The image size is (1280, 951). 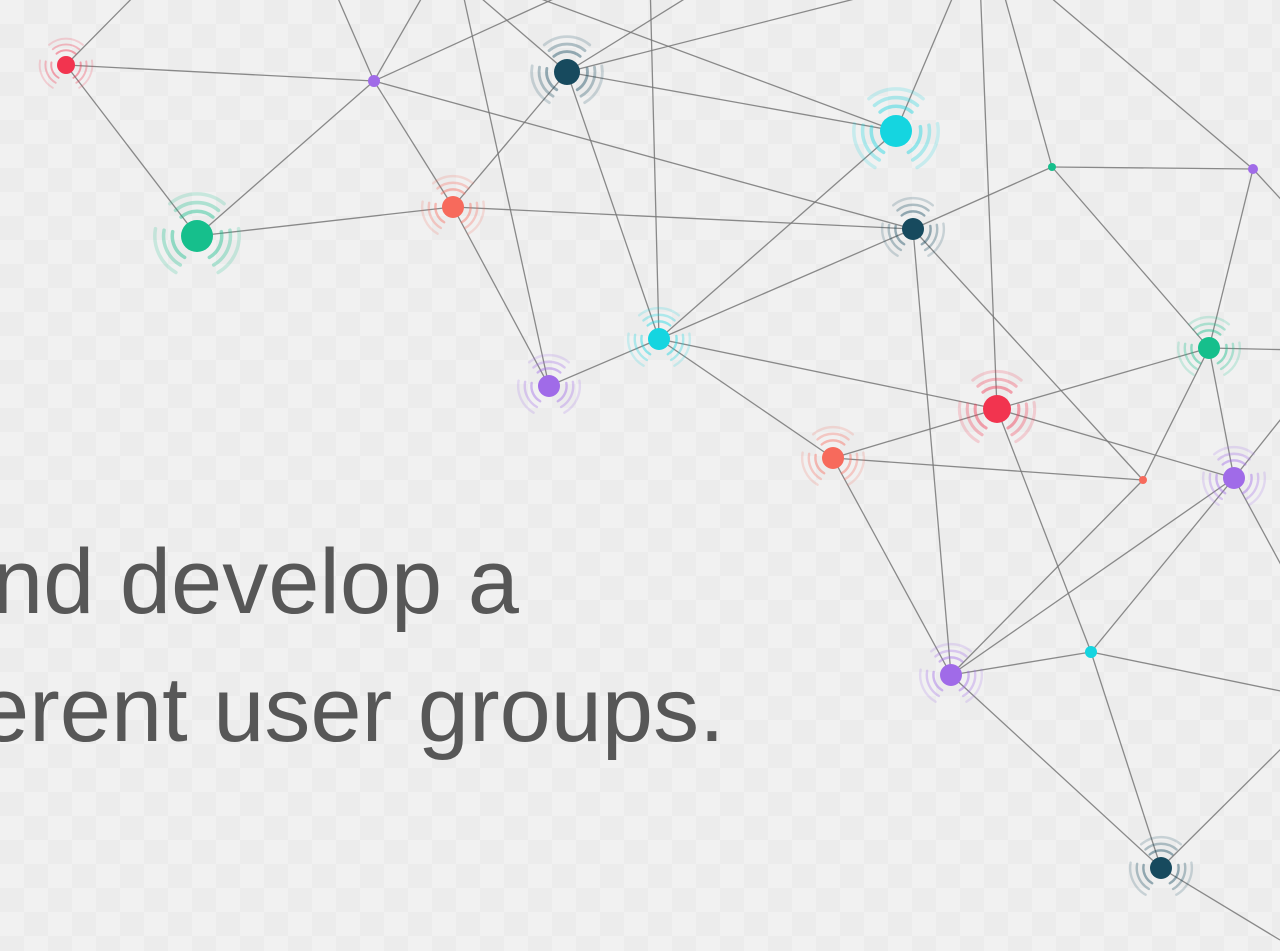 What do you see at coordinates (259, 582) in the screenshot?
I see `tagline-line-1: nd develop a` at bounding box center [259, 582].